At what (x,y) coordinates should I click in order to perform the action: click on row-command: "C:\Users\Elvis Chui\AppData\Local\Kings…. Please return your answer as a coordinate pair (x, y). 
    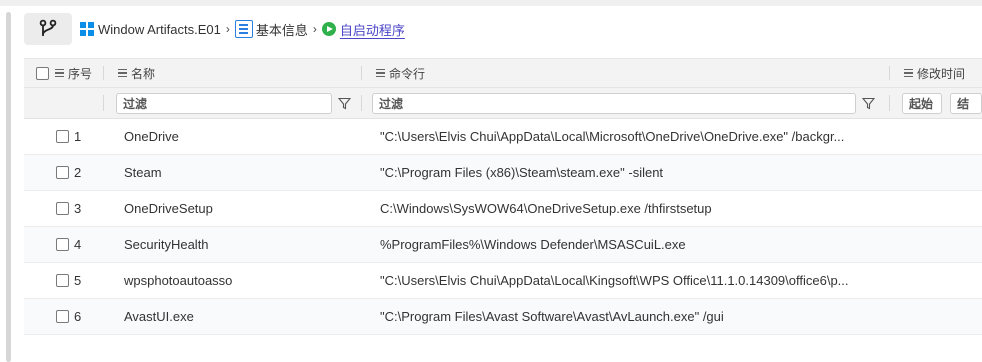
    Looking at the image, I should click on (614, 280).